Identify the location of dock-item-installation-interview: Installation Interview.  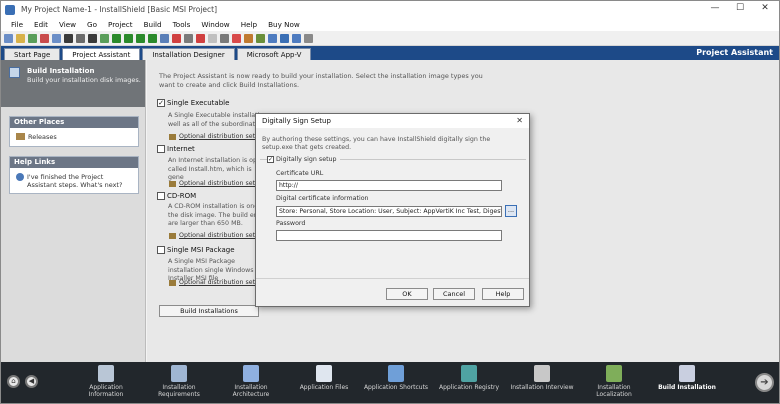
(542, 378).